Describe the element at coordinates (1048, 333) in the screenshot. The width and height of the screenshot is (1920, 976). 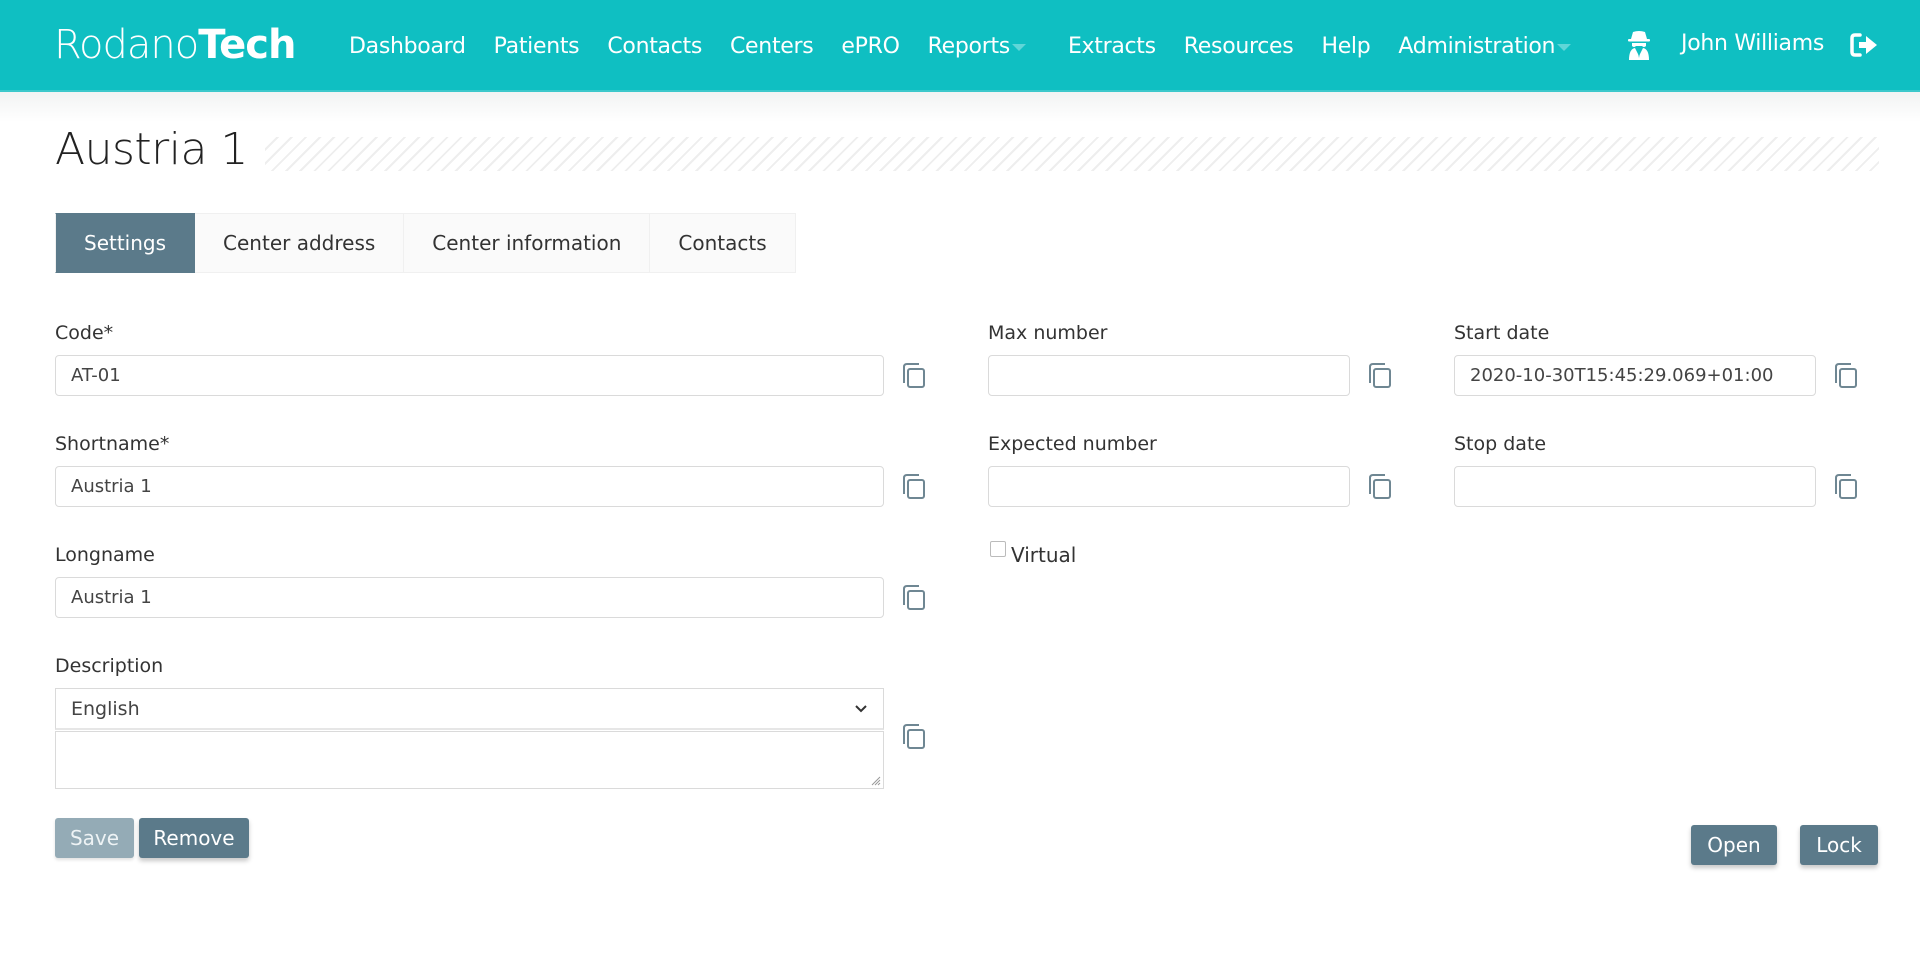
I see `max-number-label: Max number` at that location.